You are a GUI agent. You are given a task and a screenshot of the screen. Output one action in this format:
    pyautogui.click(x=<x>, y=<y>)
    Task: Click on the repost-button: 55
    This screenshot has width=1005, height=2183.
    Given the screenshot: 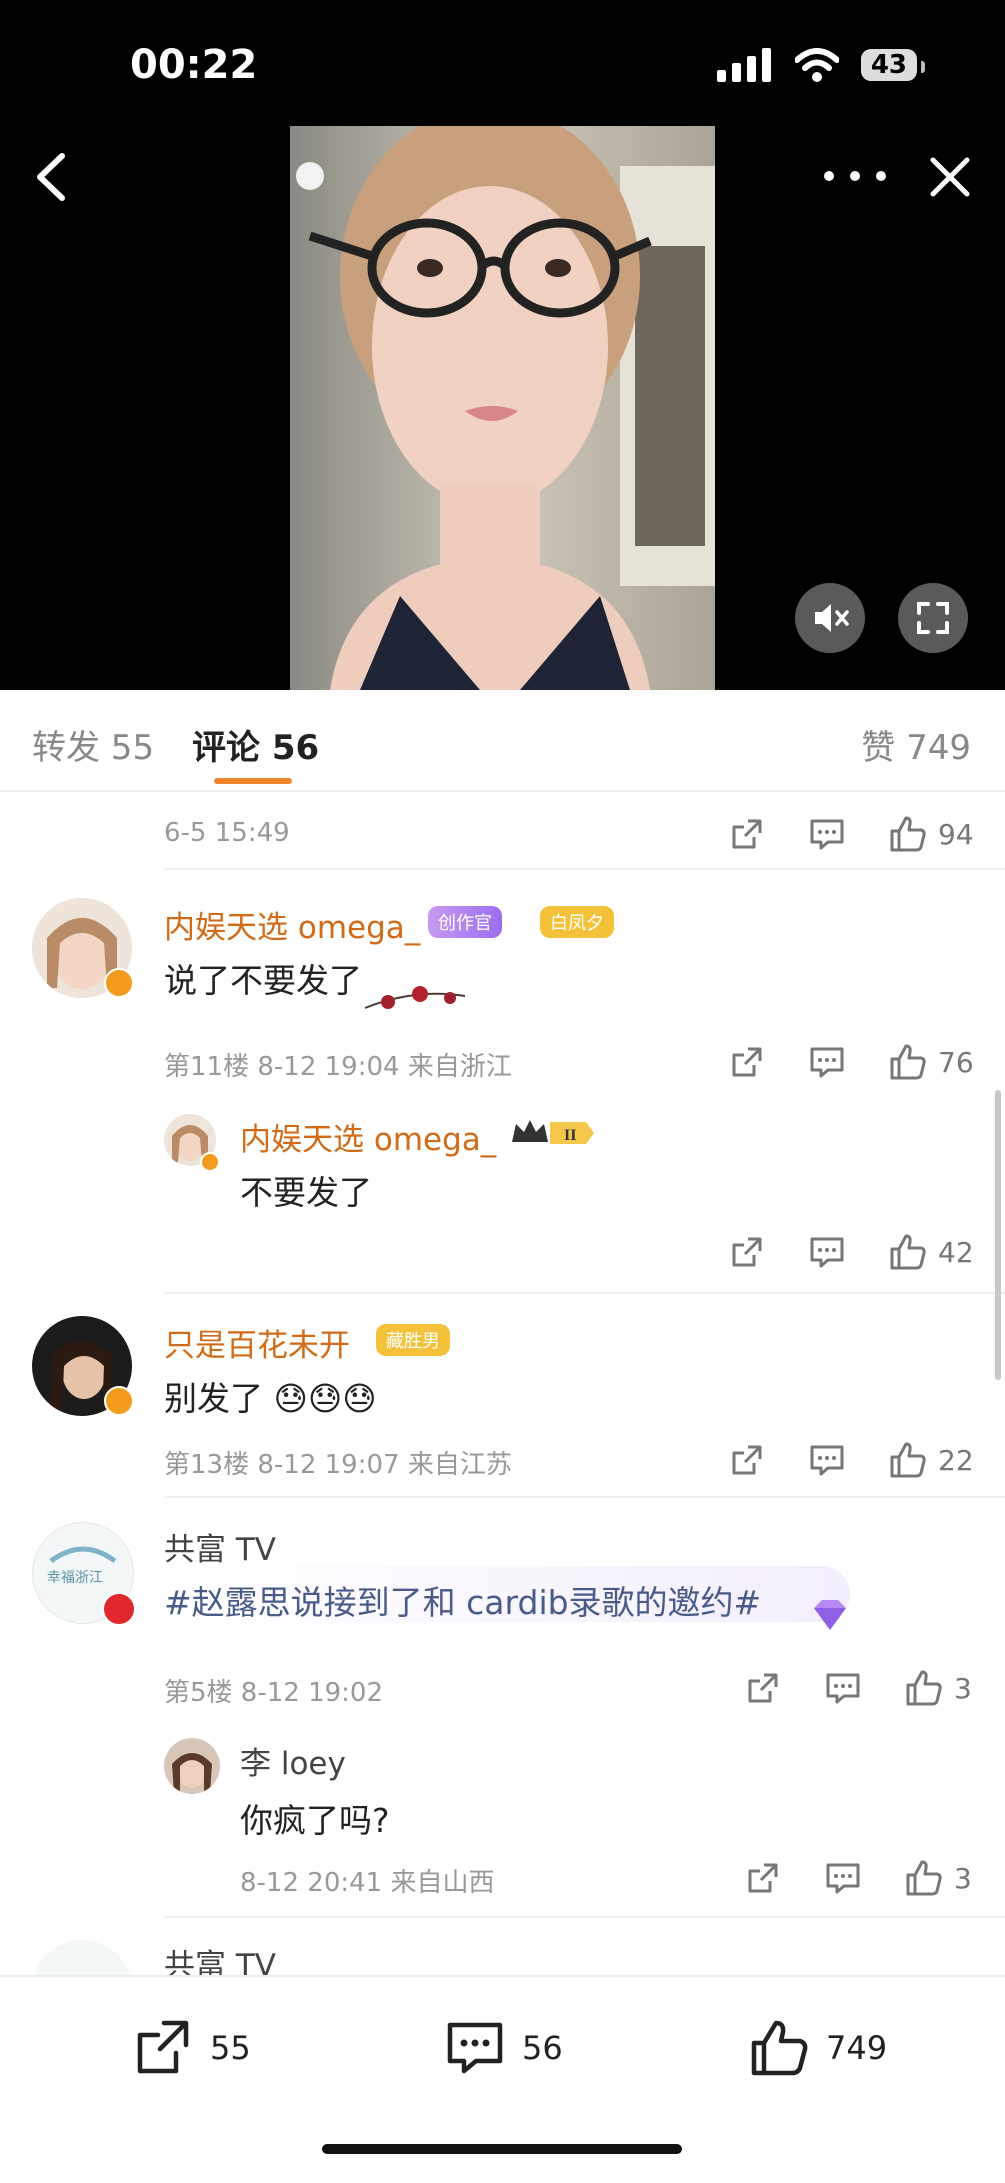 What is the action you would take?
    pyautogui.click(x=191, y=2048)
    